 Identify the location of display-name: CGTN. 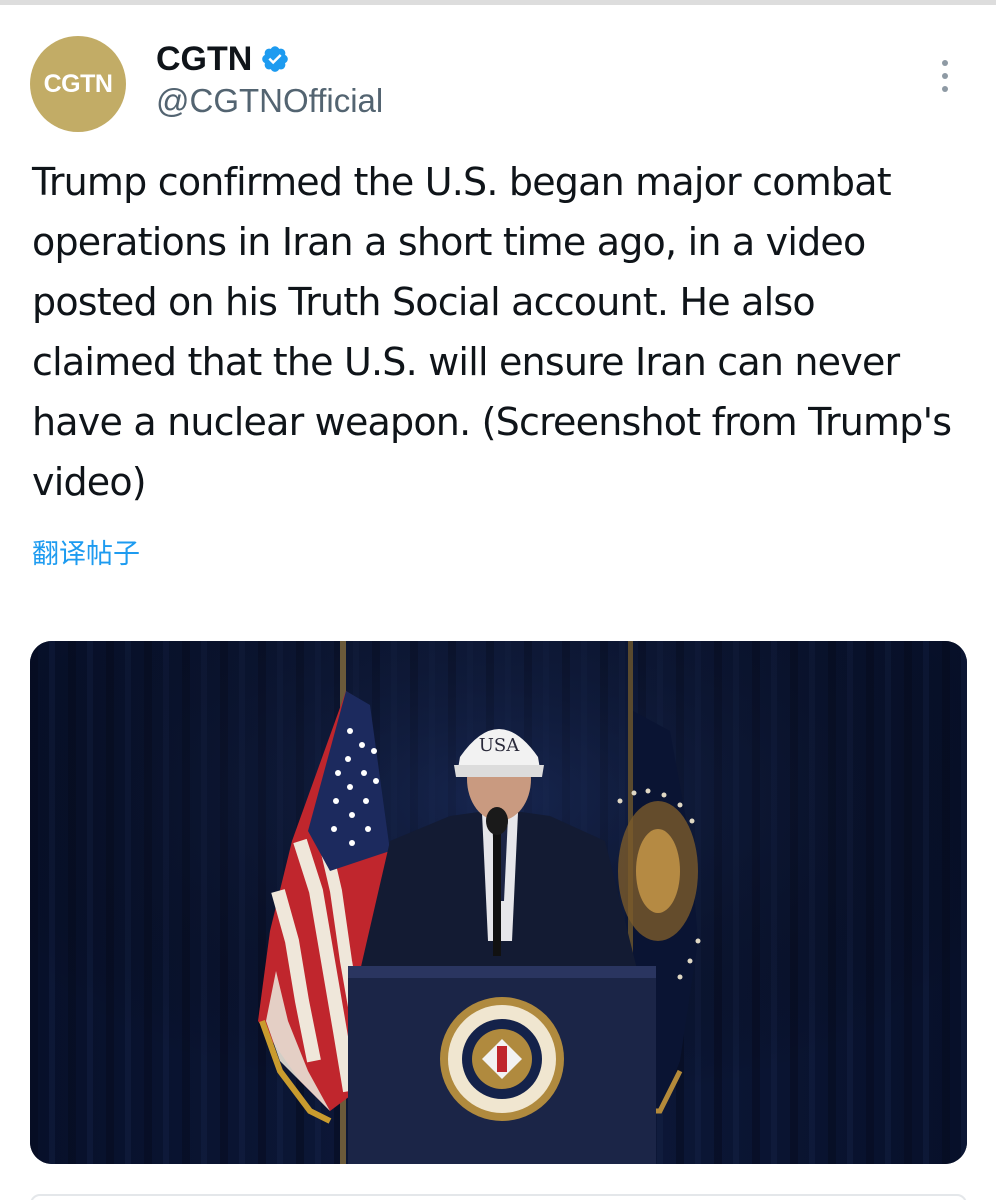
(204, 59).